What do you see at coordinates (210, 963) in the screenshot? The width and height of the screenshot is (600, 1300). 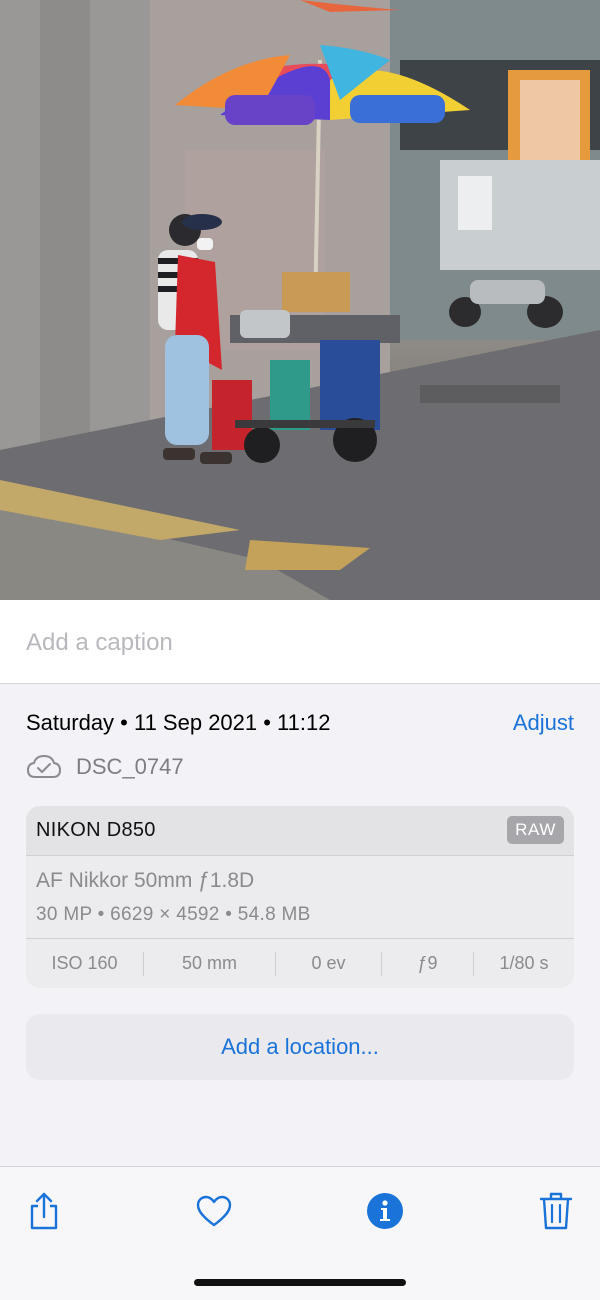 I see `exif-focal-length: 50 mm` at bounding box center [210, 963].